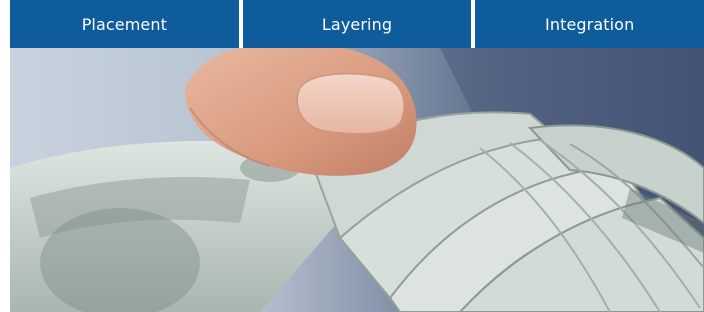 The image size is (704, 312). I want to click on tab-layering: Layering, so click(357, 24).